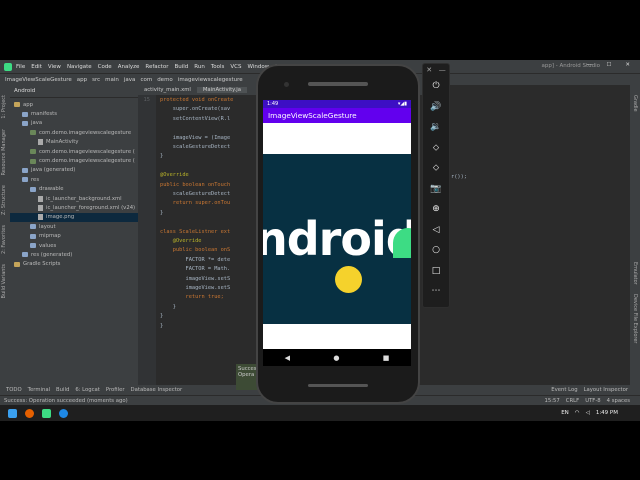 The height and width of the screenshot is (480, 640). I want to click on breadcrumb-demo: demo, so click(165, 80).